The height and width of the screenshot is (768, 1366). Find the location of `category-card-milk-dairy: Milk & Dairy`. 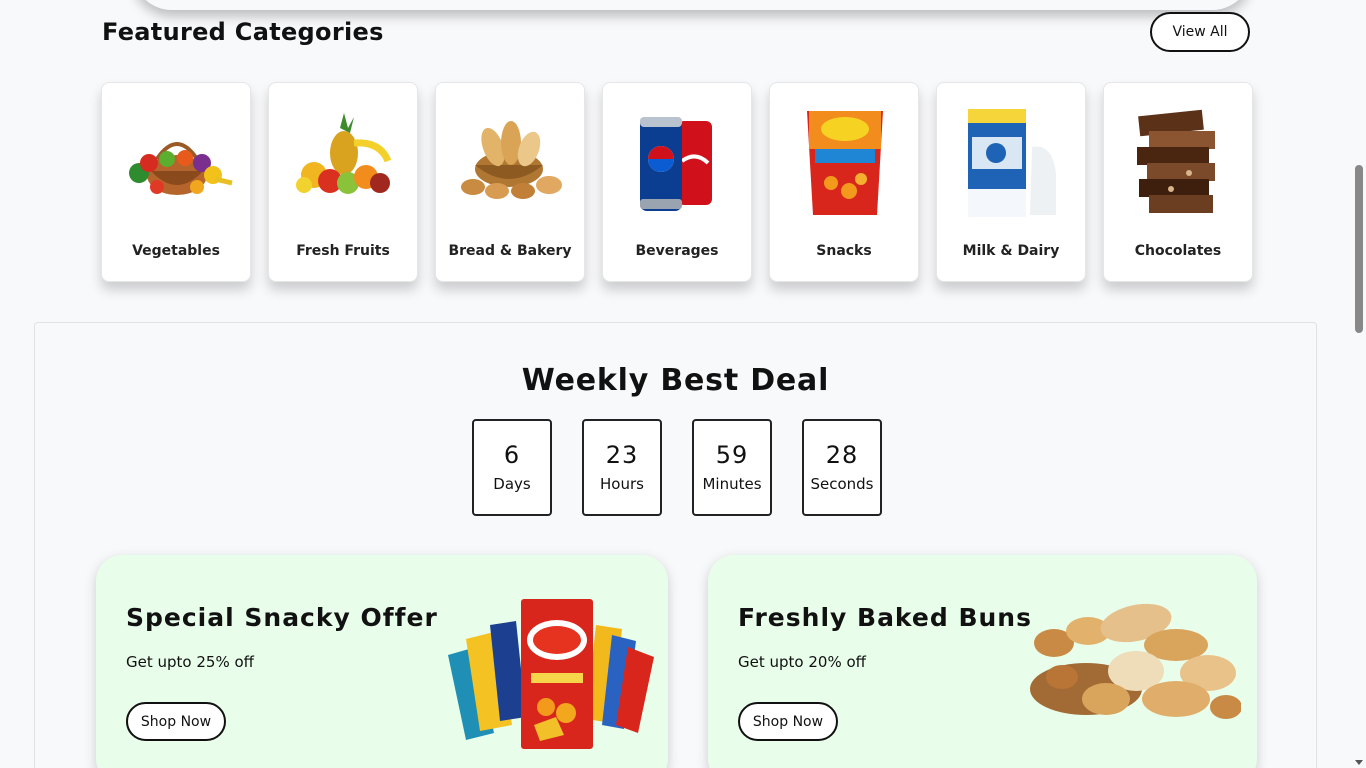

category-card-milk-dairy: Milk & Dairy is located at coordinates (1011, 182).